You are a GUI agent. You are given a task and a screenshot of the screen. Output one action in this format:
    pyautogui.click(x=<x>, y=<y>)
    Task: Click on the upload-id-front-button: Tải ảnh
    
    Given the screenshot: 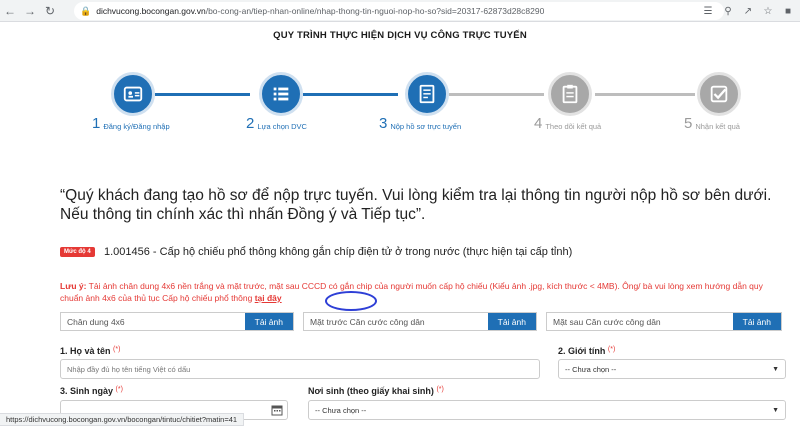 What is the action you would take?
    pyautogui.click(x=511, y=321)
    